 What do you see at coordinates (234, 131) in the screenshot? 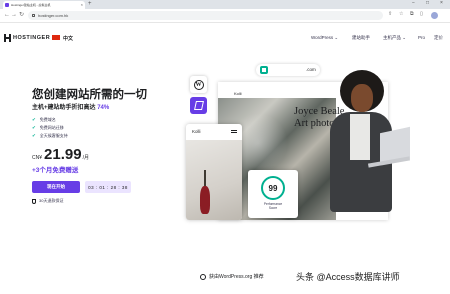
I see `menu-icon` at bounding box center [234, 131].